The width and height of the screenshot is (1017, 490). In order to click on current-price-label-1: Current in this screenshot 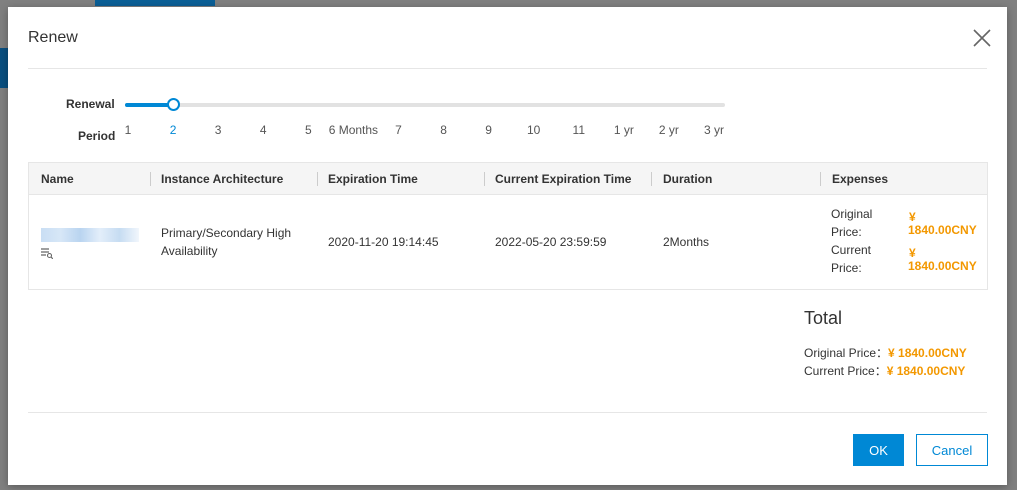, I will do `click(851, 250)`.